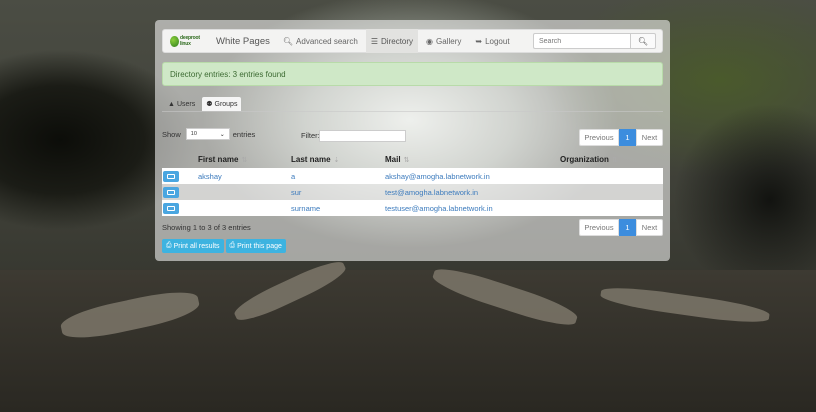 The width and height of the screenshot is (816, 412). What do you see at coordinates (472, 159) in the screenshot?
I see `column-header-mail: Mail ⇅` at bounding box center [472, 159].